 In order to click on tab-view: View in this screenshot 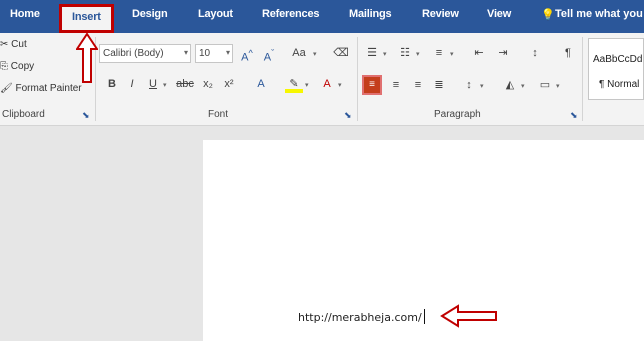, I will do `click(499, 14)`.